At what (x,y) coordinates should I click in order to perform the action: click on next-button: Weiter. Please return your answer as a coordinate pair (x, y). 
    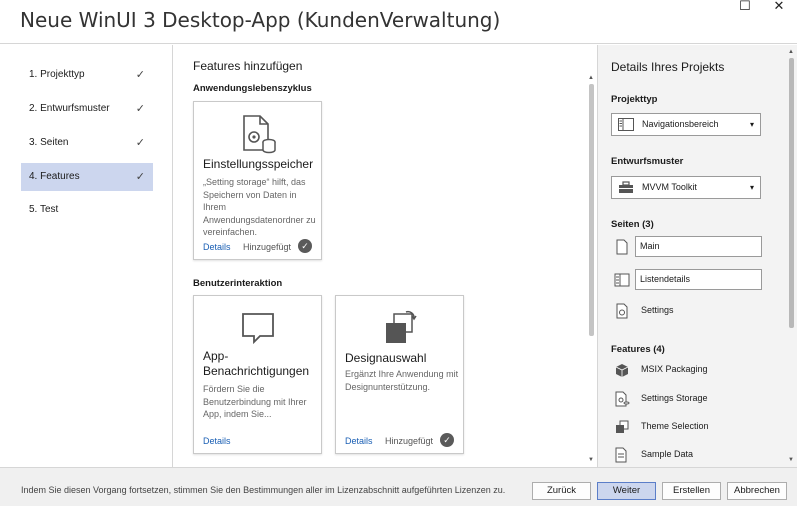
    Looking at the image, I should click on (626, 491).